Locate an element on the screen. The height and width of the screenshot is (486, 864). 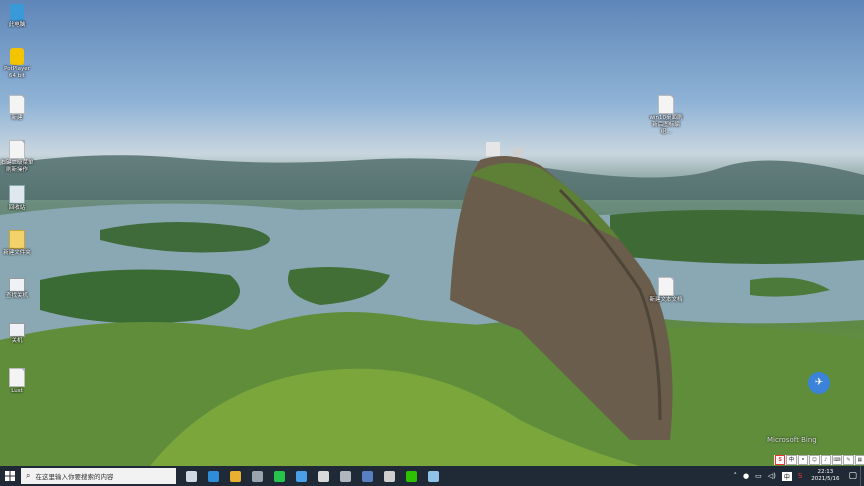
chrome-pinned-button is located at coordinates (235, 476).